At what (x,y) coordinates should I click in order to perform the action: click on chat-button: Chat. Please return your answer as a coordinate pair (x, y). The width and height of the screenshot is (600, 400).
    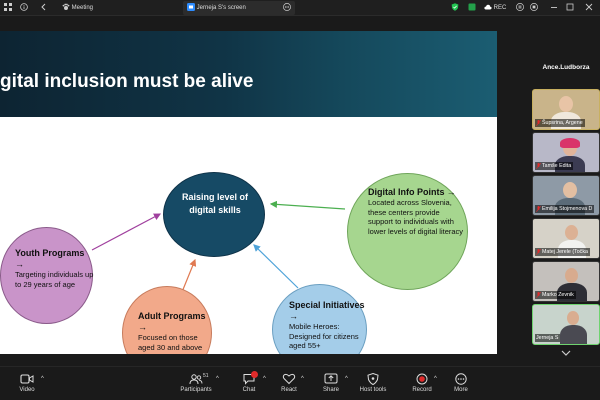
    Looking at the image, I should click on (249, 386).